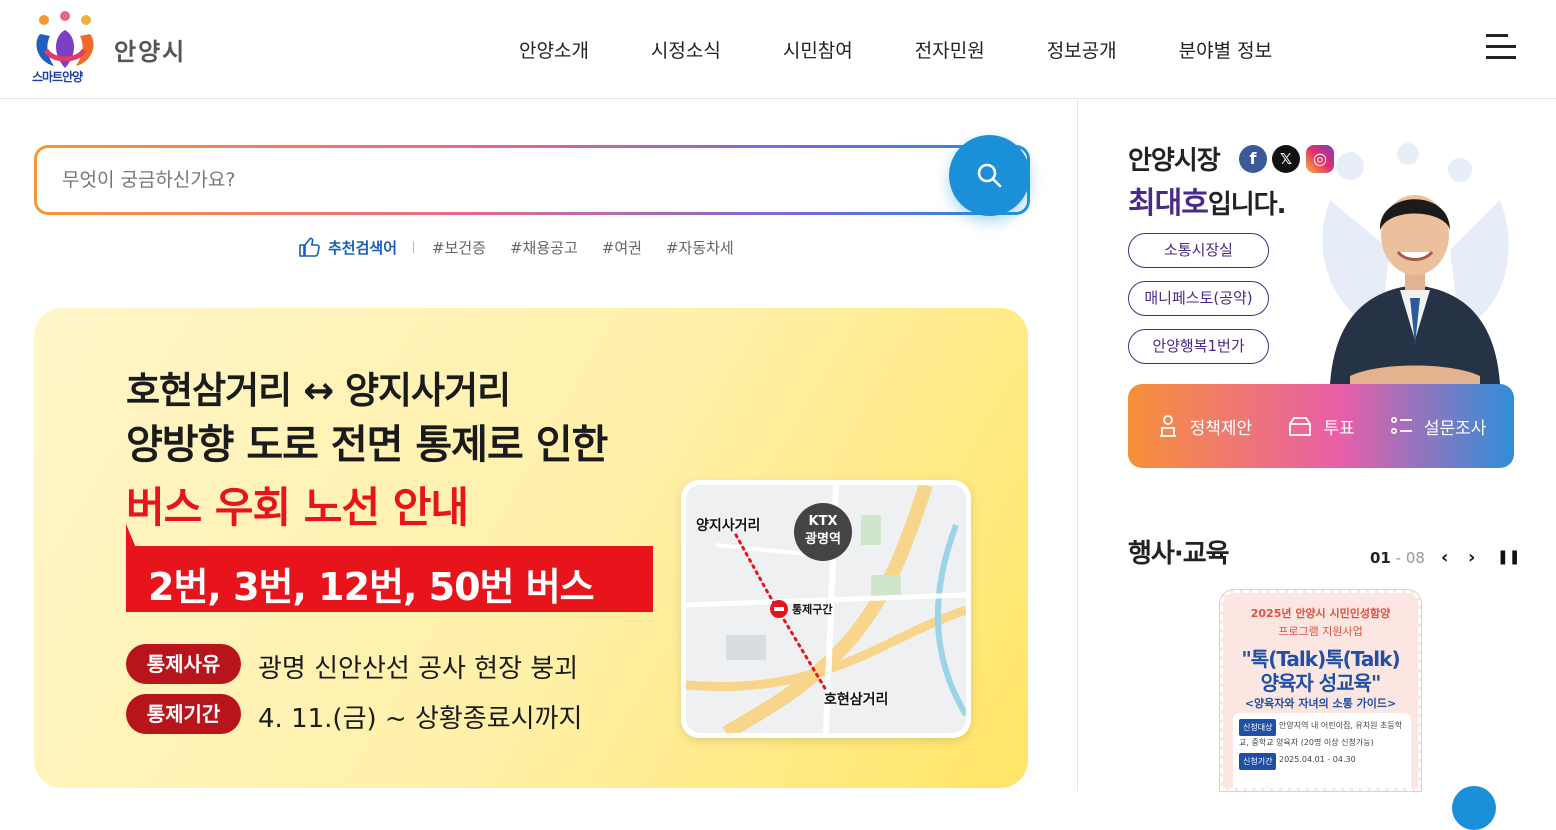  Describe the element at coordinates (371, 587) in the screenshot. I see `bus-routes: 2번, 3번, 12번, 50번 버스` at that location.